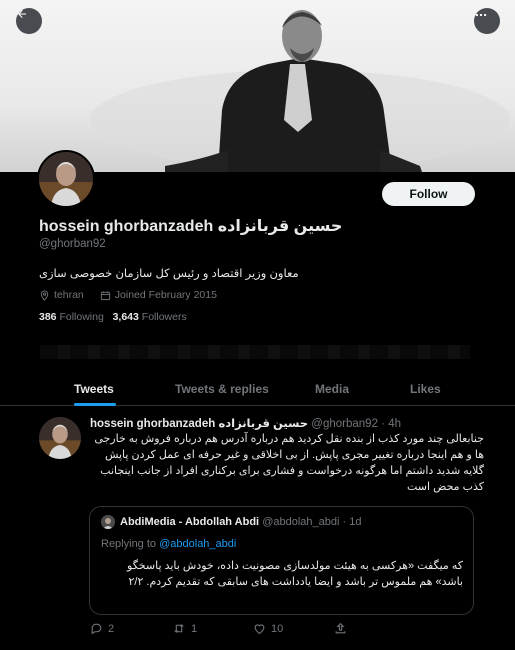  I want to click on tweet-avatar-photo, so click(60, 438).